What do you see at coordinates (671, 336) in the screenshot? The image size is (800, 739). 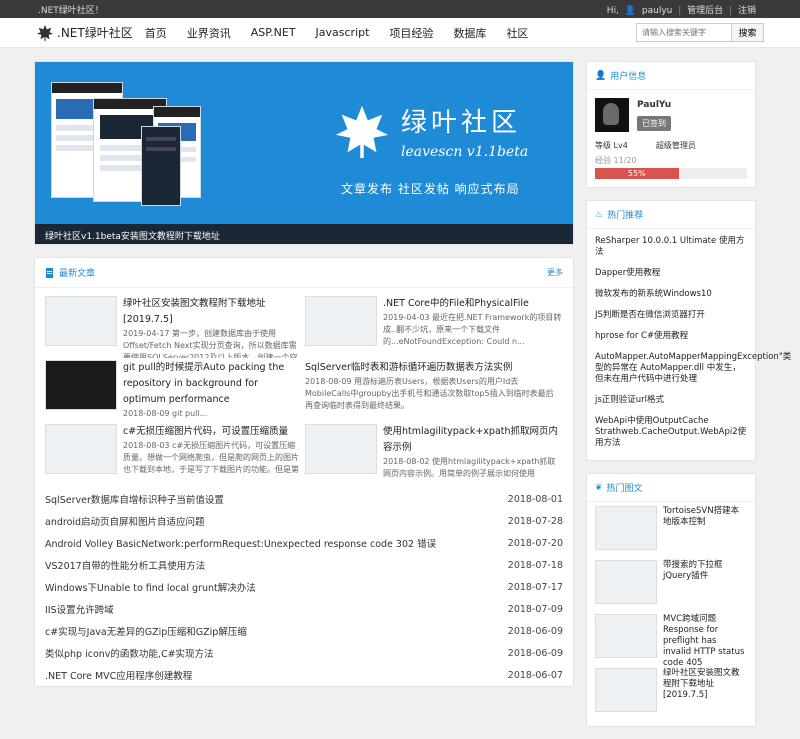 I see `hot-item: hprose for C#使用教程` at bounding box center [671, 336].